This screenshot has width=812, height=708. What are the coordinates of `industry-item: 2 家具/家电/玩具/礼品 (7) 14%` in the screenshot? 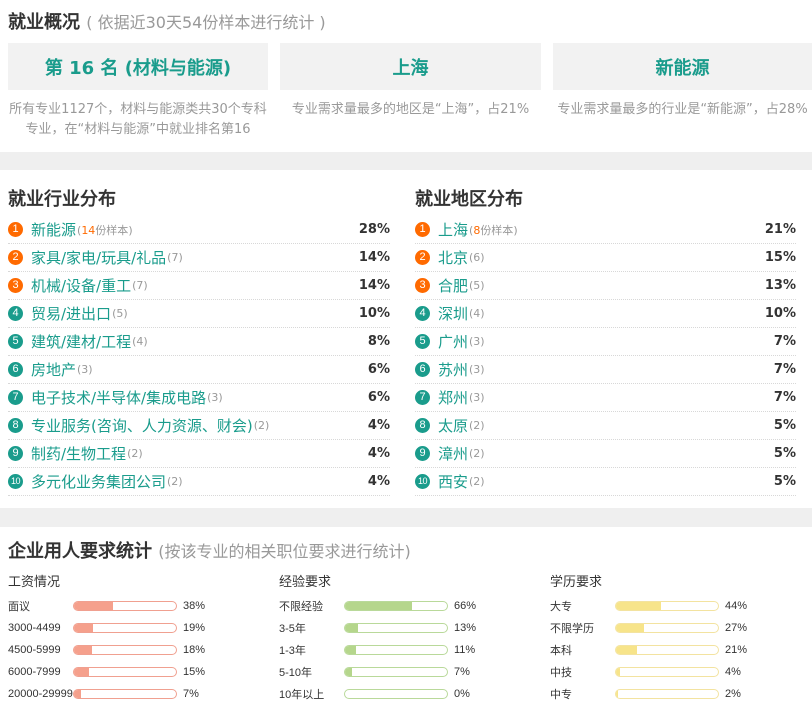 It's located at (199, 258).